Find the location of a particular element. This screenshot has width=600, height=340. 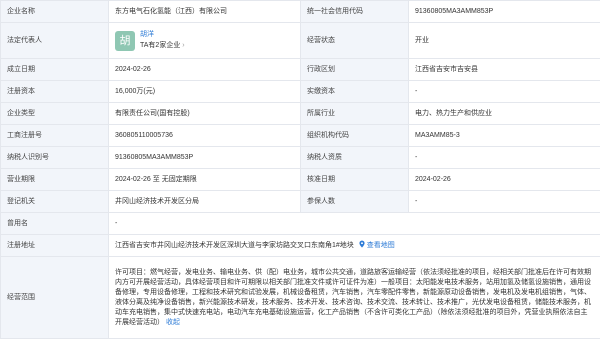

reg-capital-value: 16,000万(元) is located at coordinates (204, 91).